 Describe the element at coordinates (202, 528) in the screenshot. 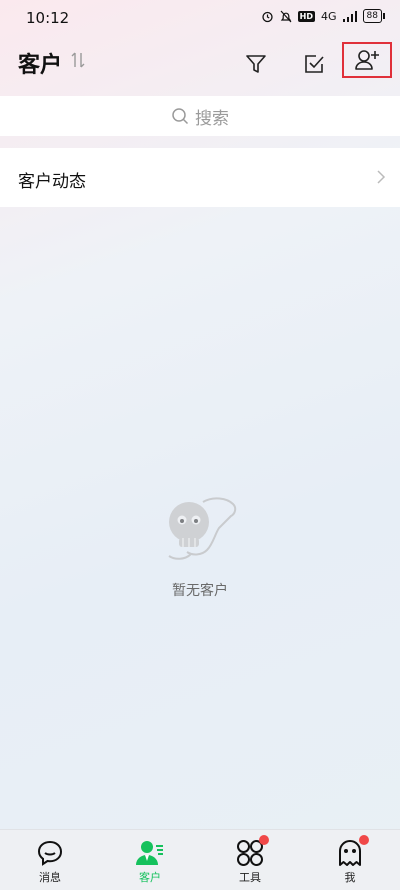

I see `empty-ghost-illustration` at that location.